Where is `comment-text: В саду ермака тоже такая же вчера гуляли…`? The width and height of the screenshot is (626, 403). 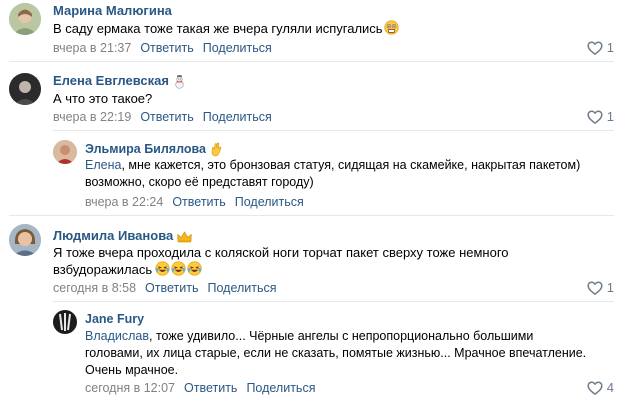
comment-text: В саду ермака тоже такая же вчера гуляли… is located at coordinates (226, 28).